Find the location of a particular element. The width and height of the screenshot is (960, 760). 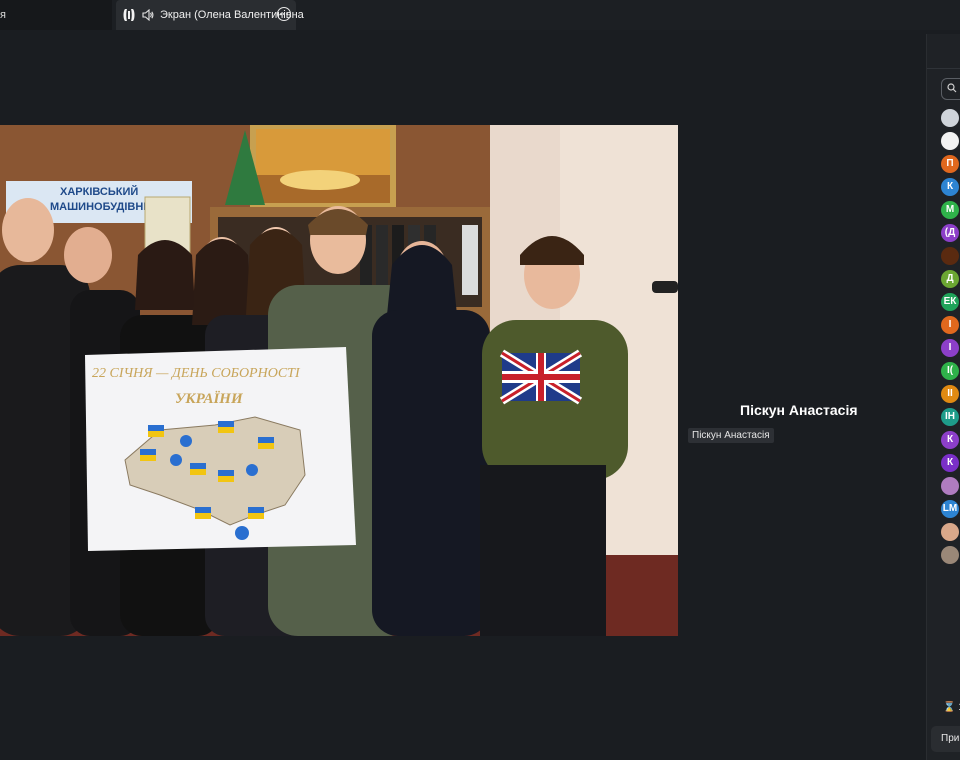

participant-avatar: П is located at coordinates (950, 164).